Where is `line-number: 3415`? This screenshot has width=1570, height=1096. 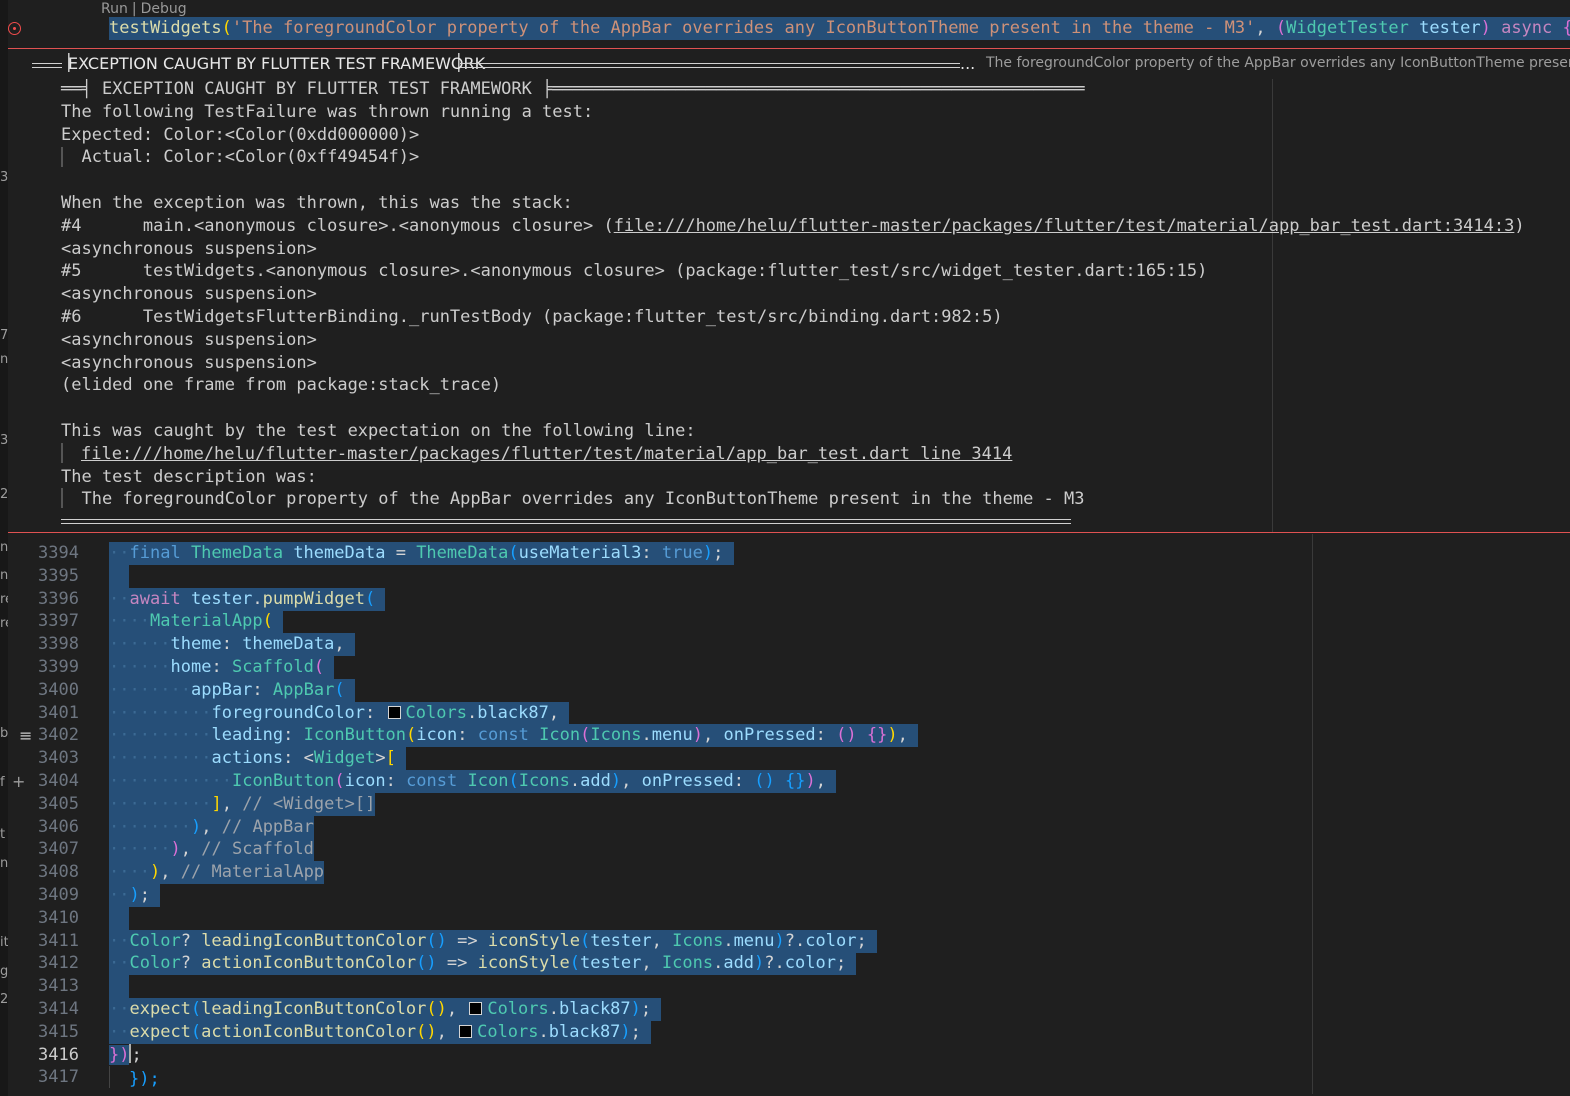
line-number: 3415 is located at coordinates (58, 1031).